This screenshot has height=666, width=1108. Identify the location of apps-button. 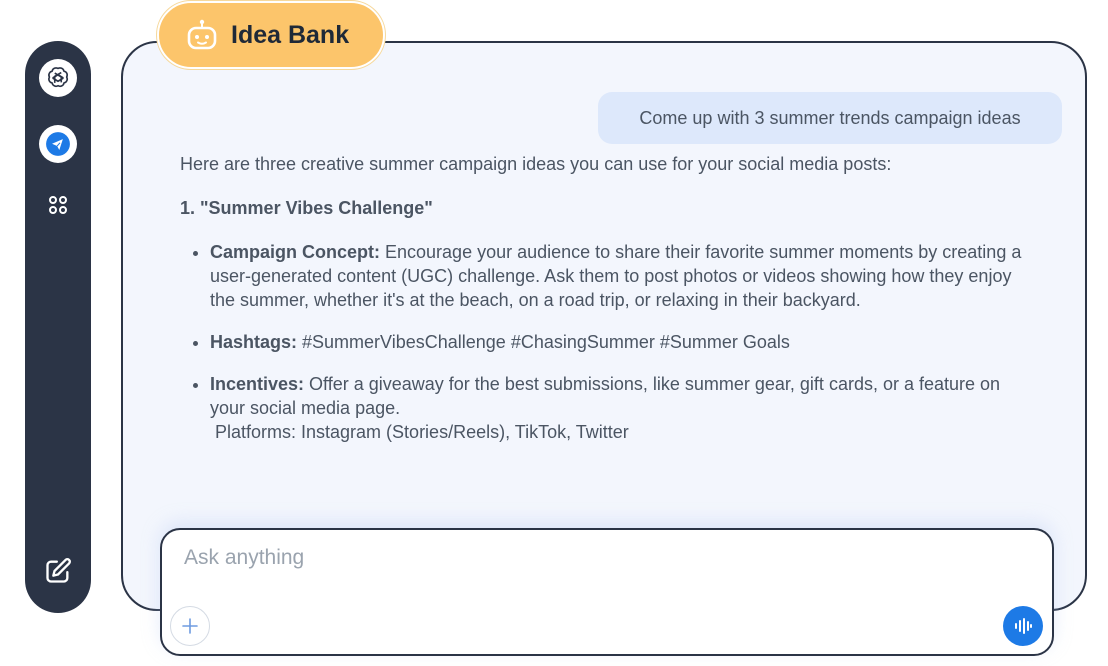
(58, 205).